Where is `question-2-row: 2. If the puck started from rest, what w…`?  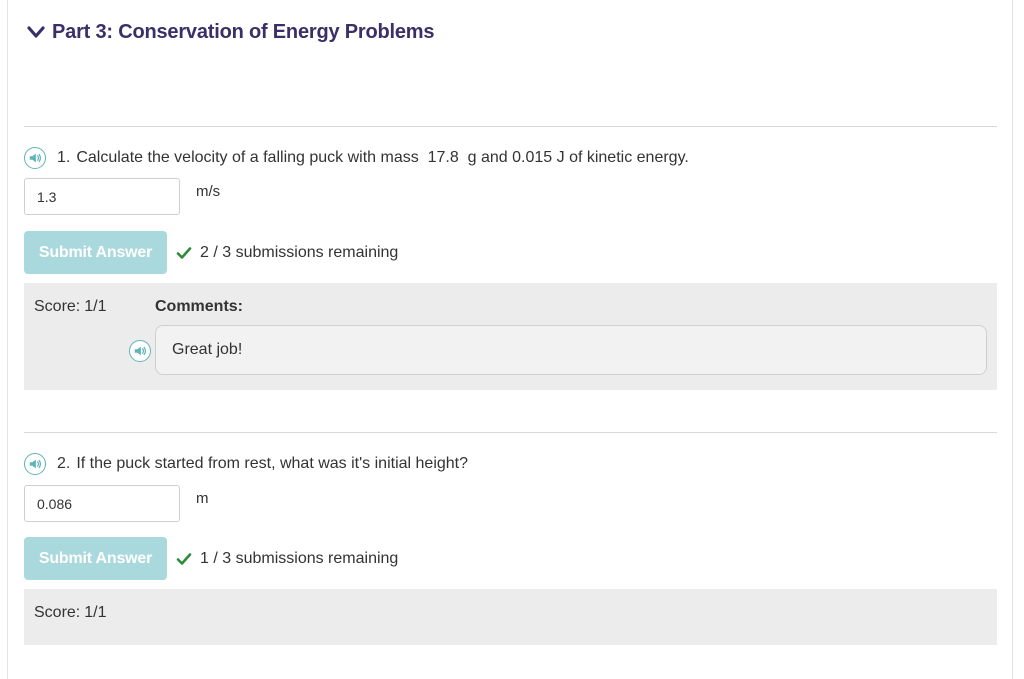
question-2-row: 2. If the puck started from rest, what w… is located at coordinates (246, 464).